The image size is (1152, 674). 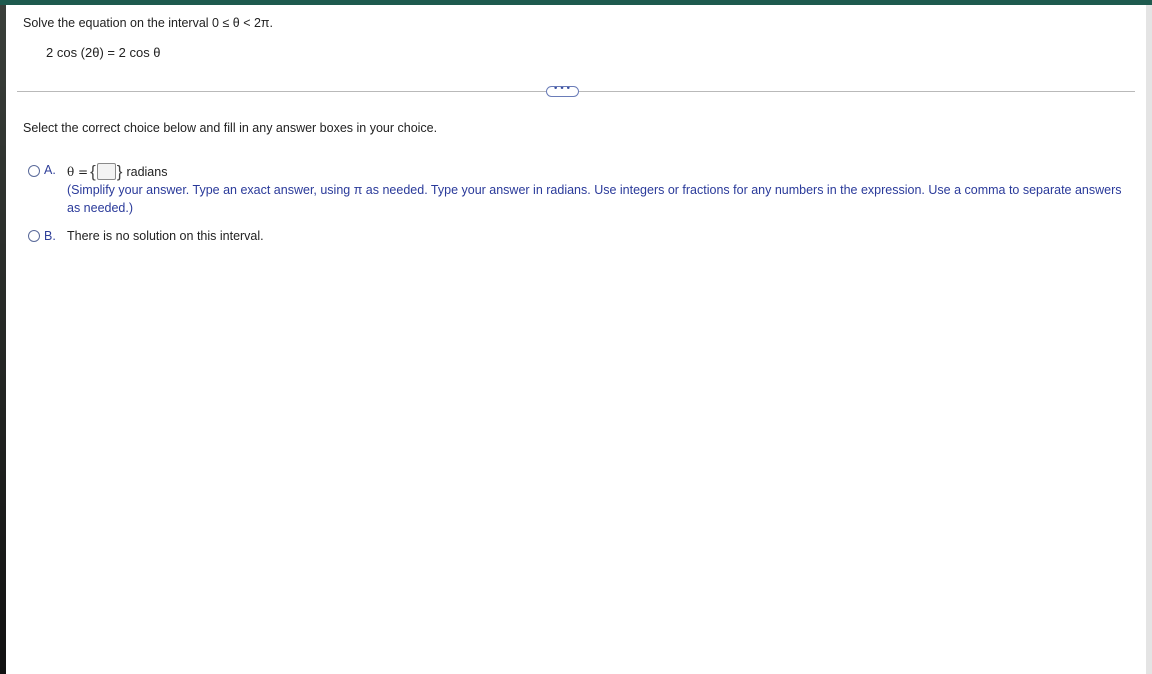 What do you see at coordinates (50, 236) in the screenshot?
I see `choice-b-letter: B.` at bounding box center [50, 236].